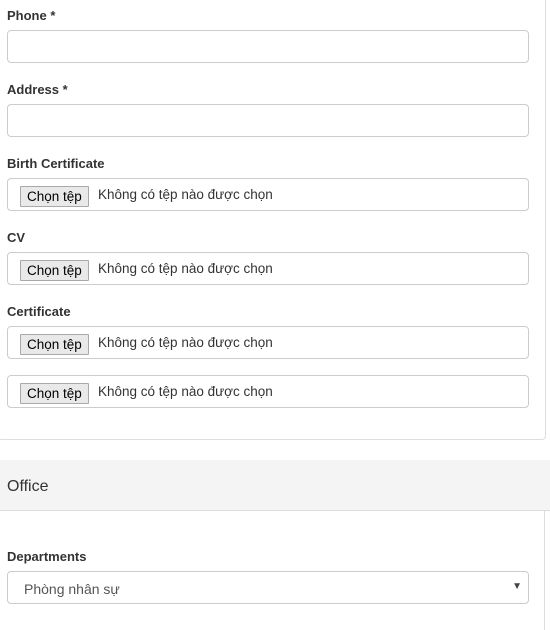 This screenshot has height=630, width=550. Describe the element at coordinates (72, 589) in the screenshot. I see `departments-selected-value: Phòng nhân sự` at that location.